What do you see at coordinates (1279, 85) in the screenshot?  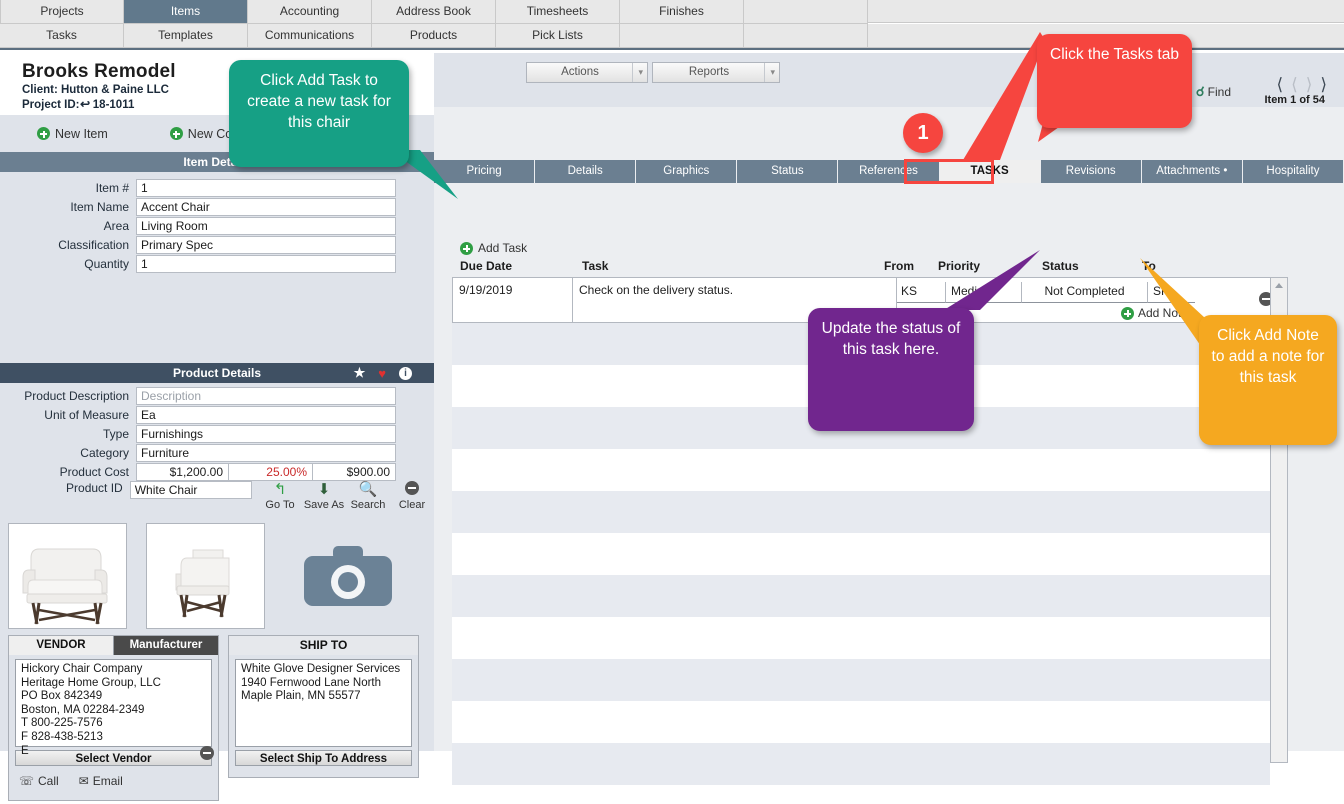 I see `first-record-icon: ⟨` at bounding box center [1279, 85].